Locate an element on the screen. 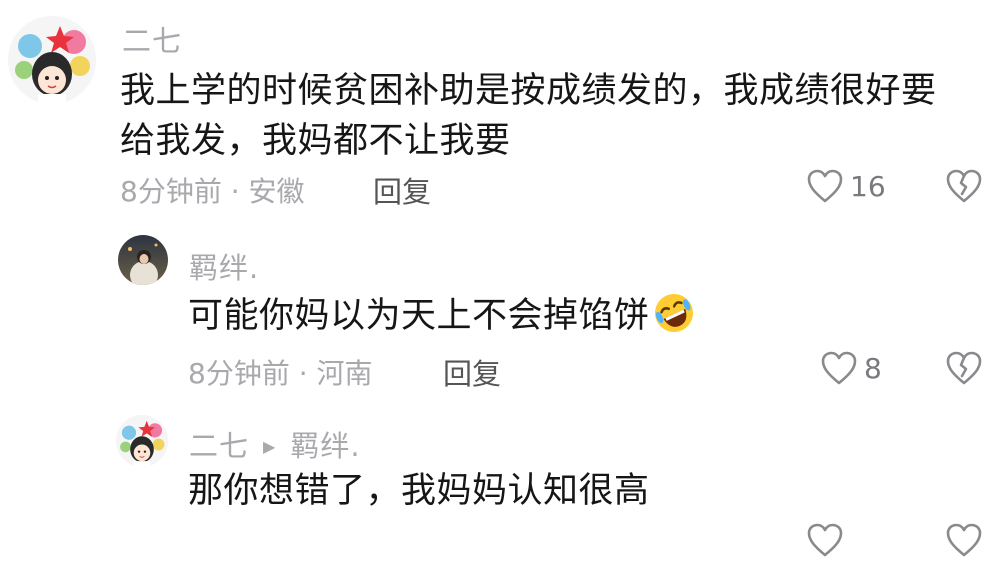 Image resolution: width=1008 pixels, height=562 pixels. comment-meta: 8分钟前 · 安徽 is located at coordinates (212, 191).